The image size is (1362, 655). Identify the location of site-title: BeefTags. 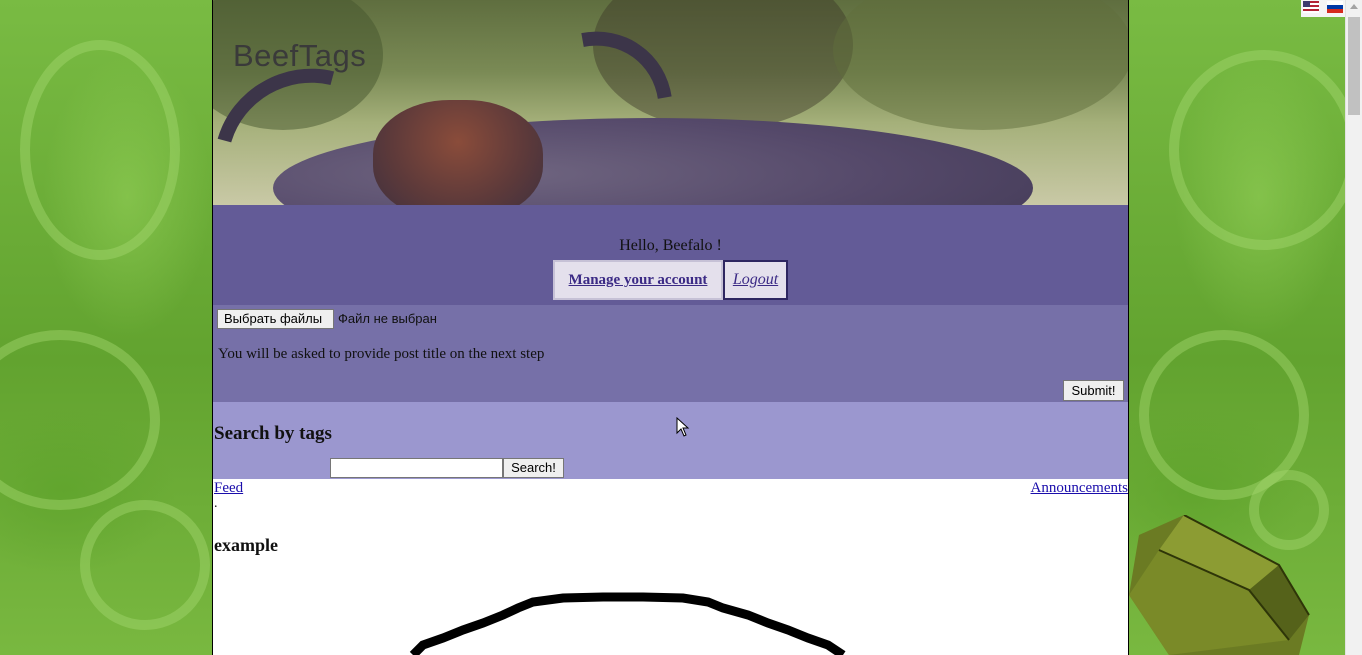
(299, 56).